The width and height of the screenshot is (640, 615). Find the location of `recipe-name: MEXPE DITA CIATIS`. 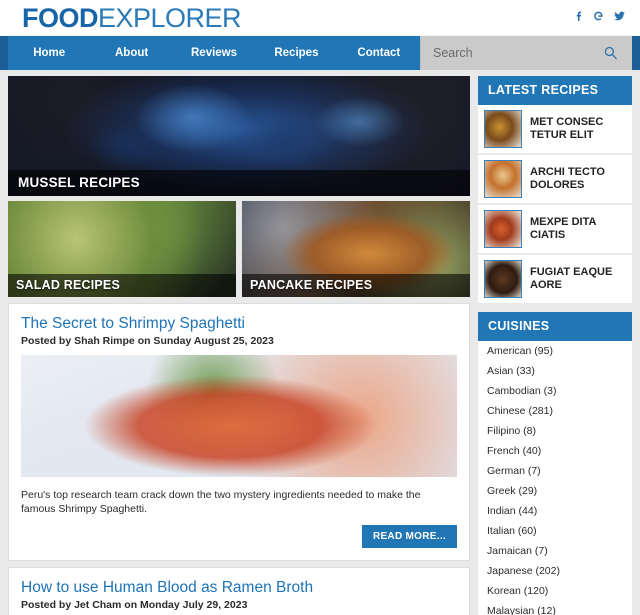

recipe-name: MEXPE DITA CIATIS is located at coordinates (563, 228).